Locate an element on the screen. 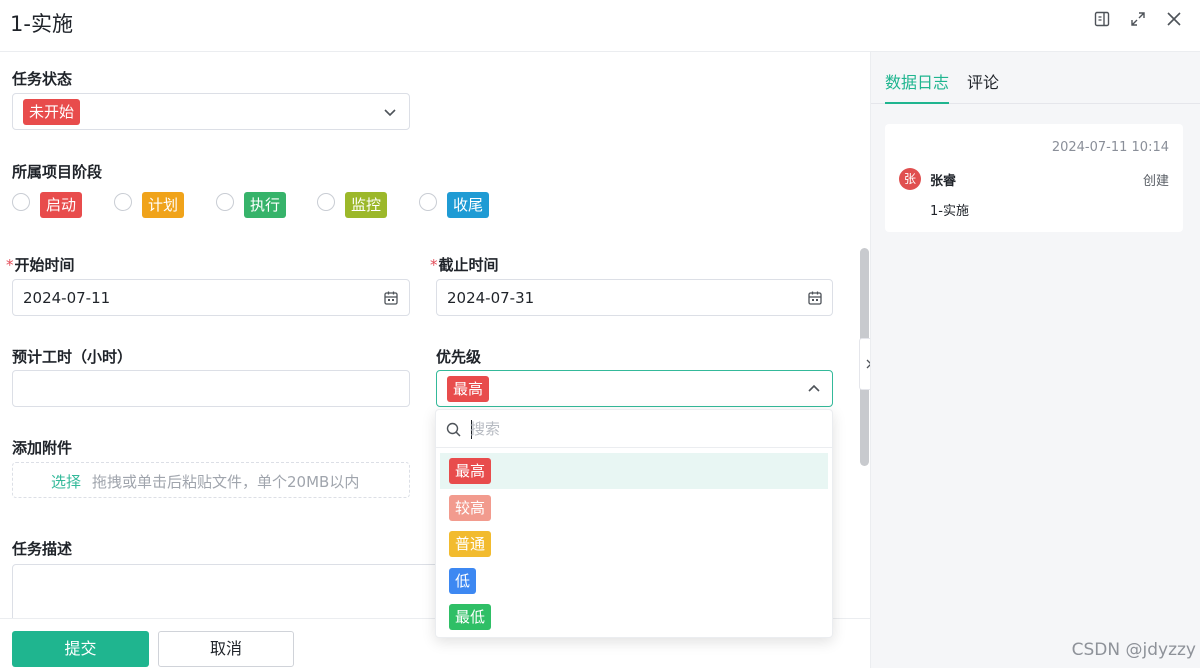 Image resolution: width=1200 pixels, height=668 pixels. phase-option-tag: 收尾 is located at coordinates (468, 205).